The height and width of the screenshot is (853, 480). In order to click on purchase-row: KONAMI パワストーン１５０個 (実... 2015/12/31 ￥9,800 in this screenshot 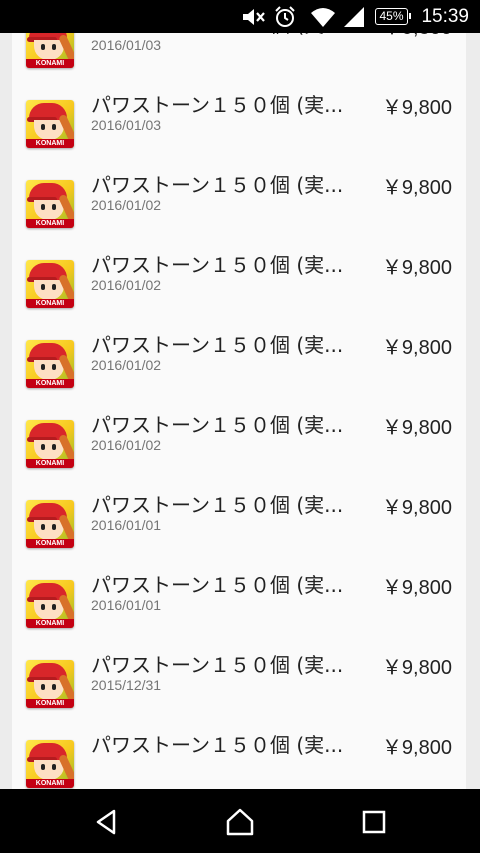, I will do `click(239, 684)`.